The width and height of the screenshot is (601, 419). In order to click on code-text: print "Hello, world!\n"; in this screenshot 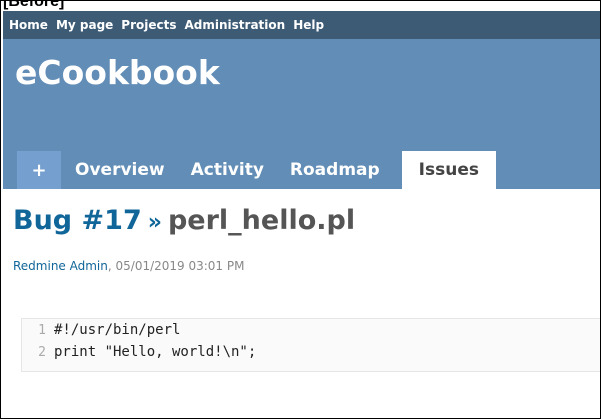, I will do `click(155, 352)`.